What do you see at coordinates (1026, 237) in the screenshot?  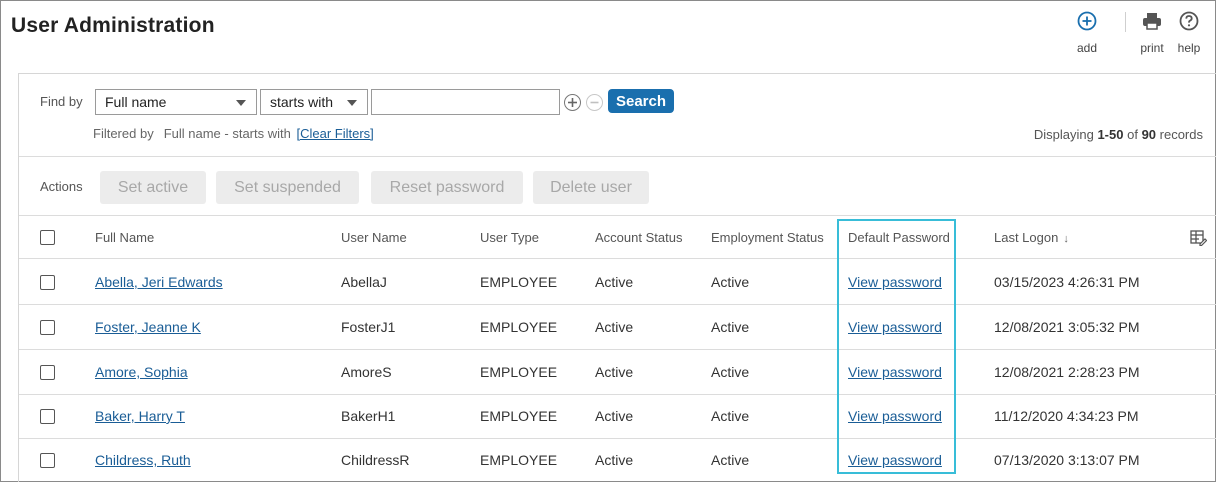 I see `header-last-logon: Last Logon` at bounding box center [1026, 237].